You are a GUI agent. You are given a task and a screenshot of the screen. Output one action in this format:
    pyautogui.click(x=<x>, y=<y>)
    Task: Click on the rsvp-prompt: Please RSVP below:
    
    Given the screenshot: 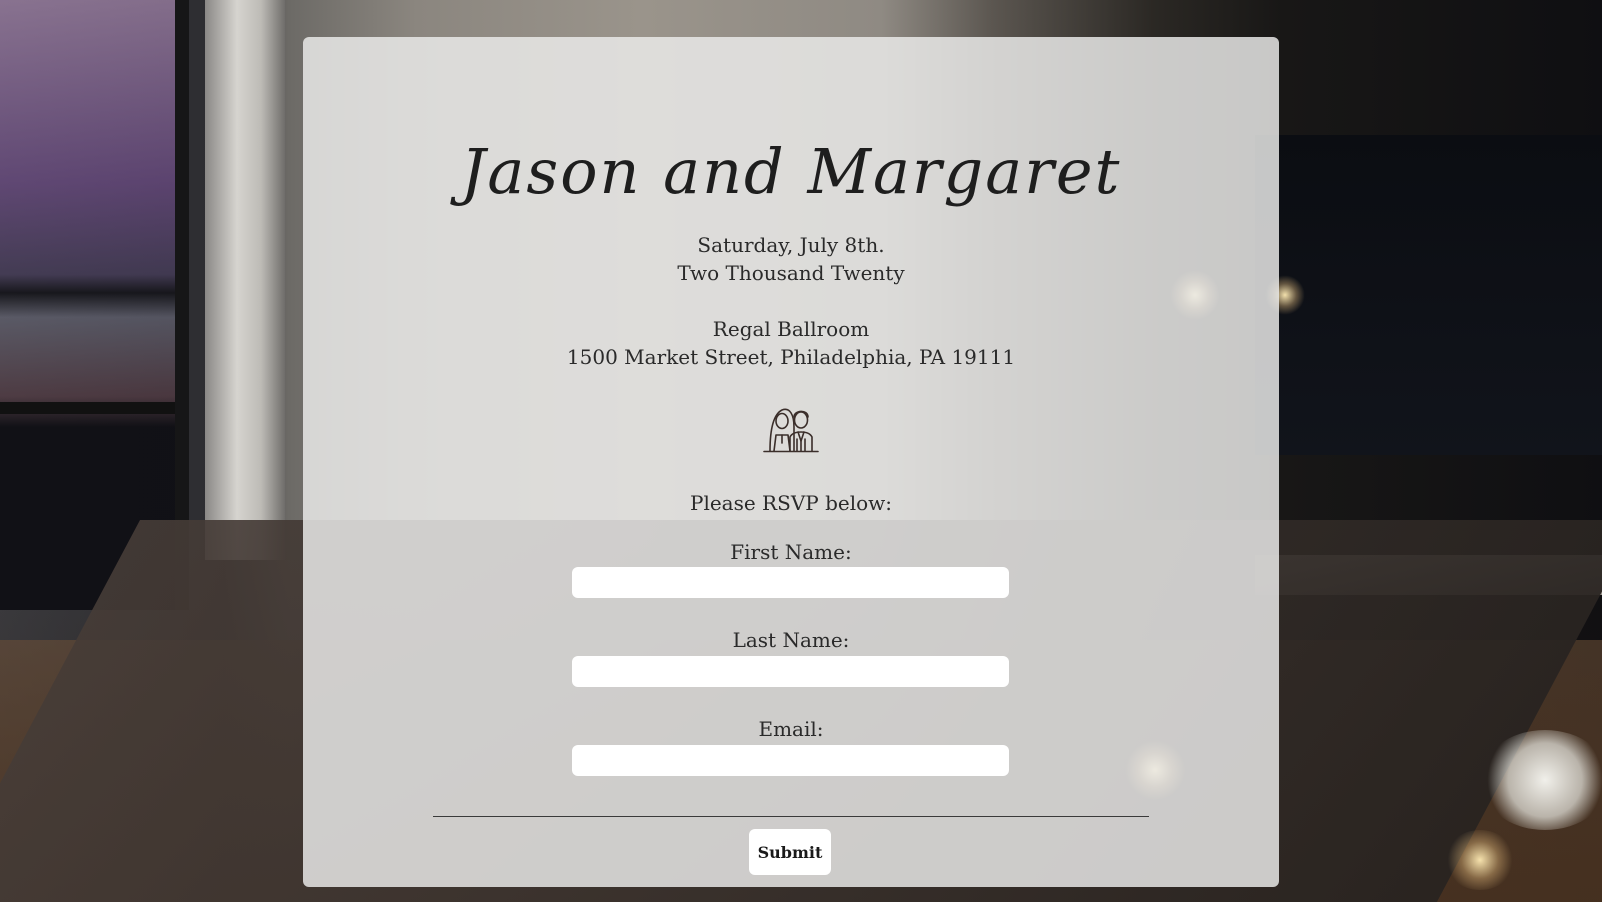 What is the action you would take?
    pyautogui.click(x=791, y=503)
    